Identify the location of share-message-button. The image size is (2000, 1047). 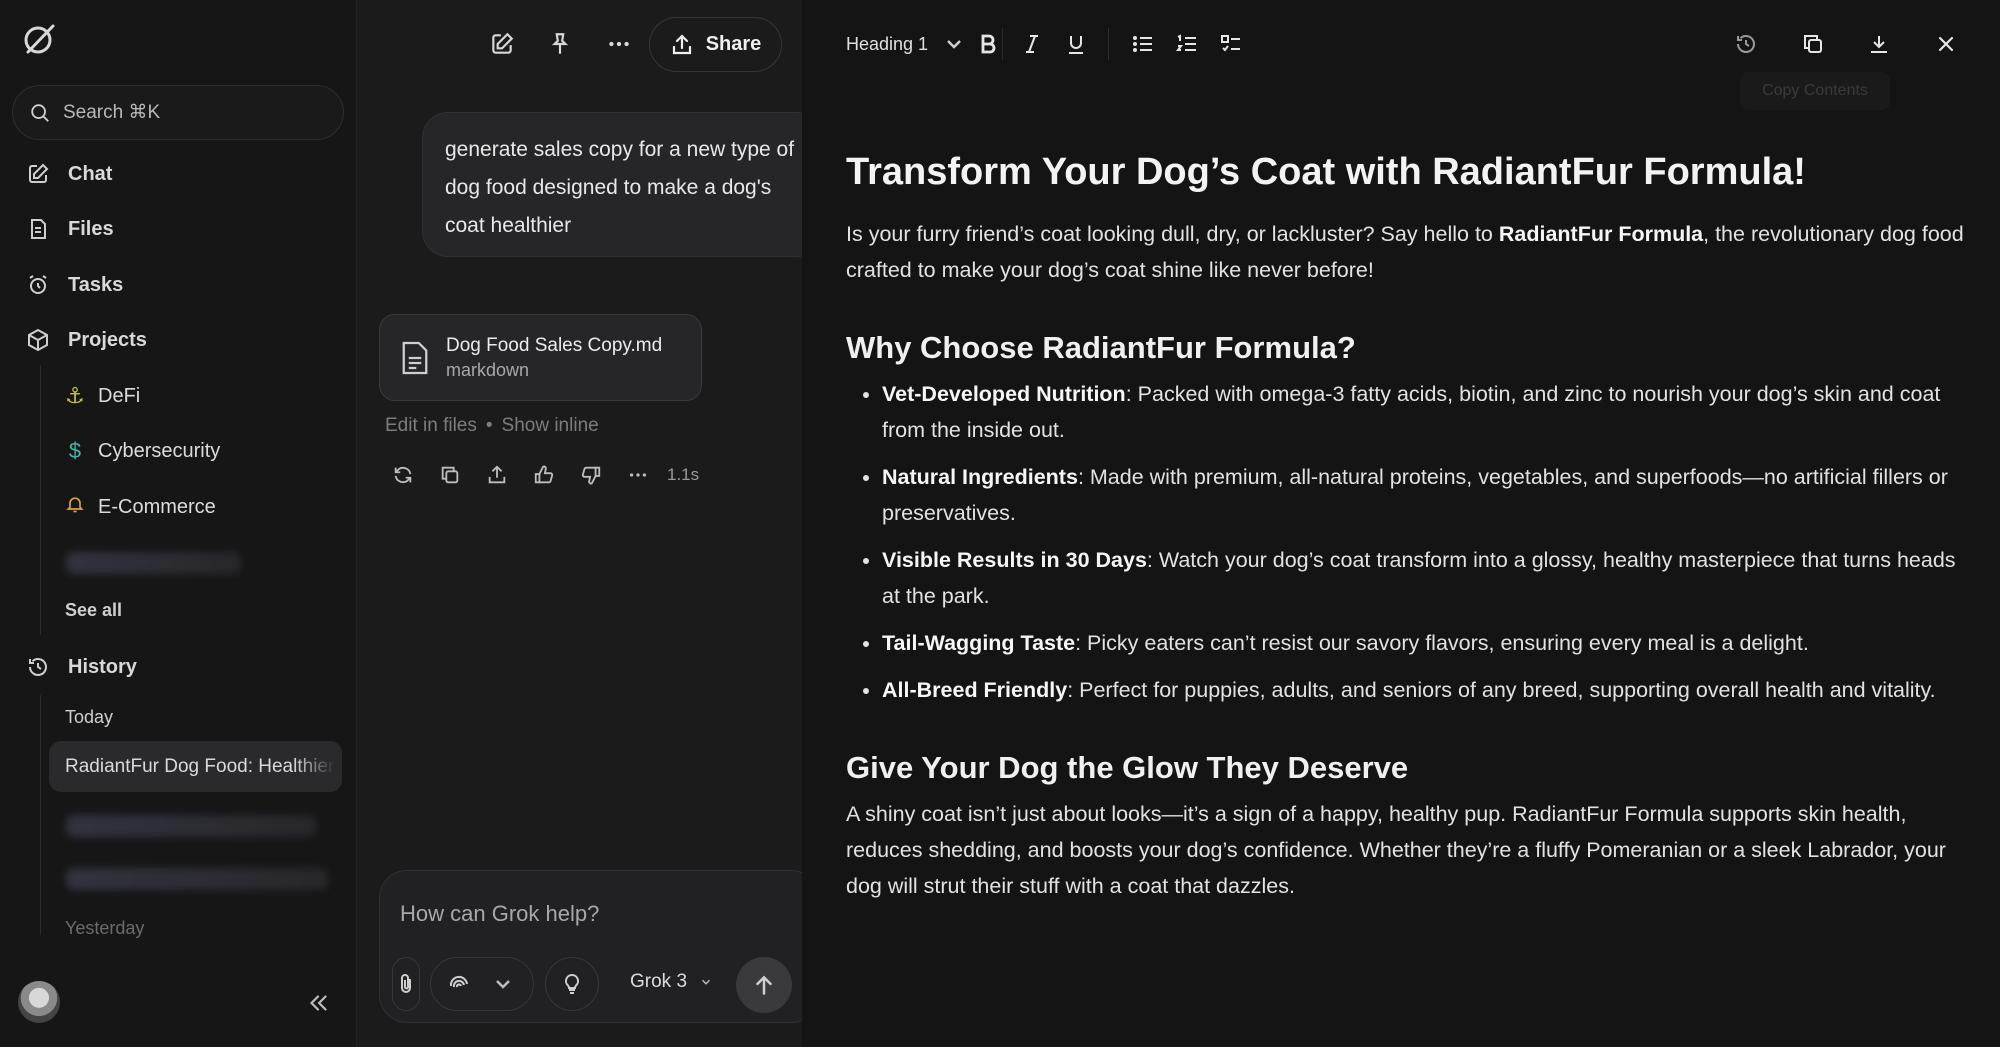
(496, 475).